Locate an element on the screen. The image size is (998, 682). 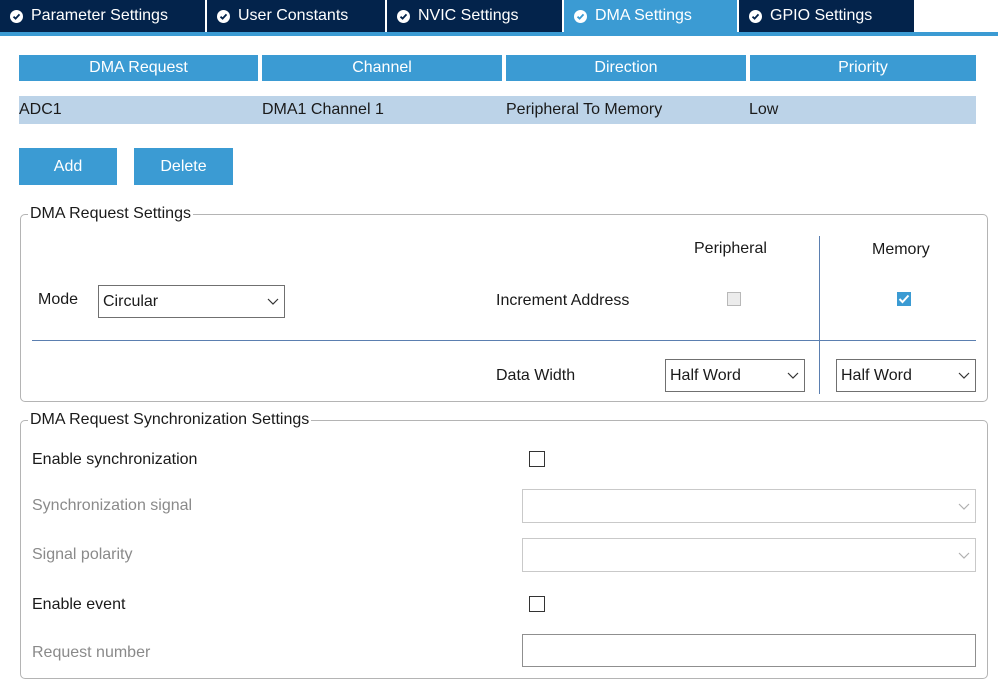
tab-label: Parameter Settings is located at coordinates (99, 15).